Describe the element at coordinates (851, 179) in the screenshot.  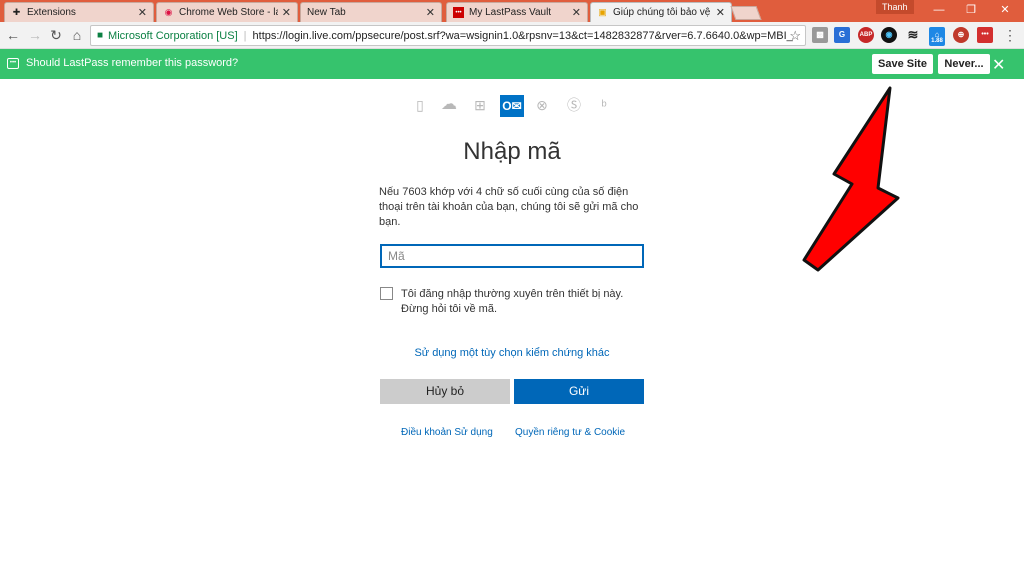
I see `annotation-arrow` at that location.